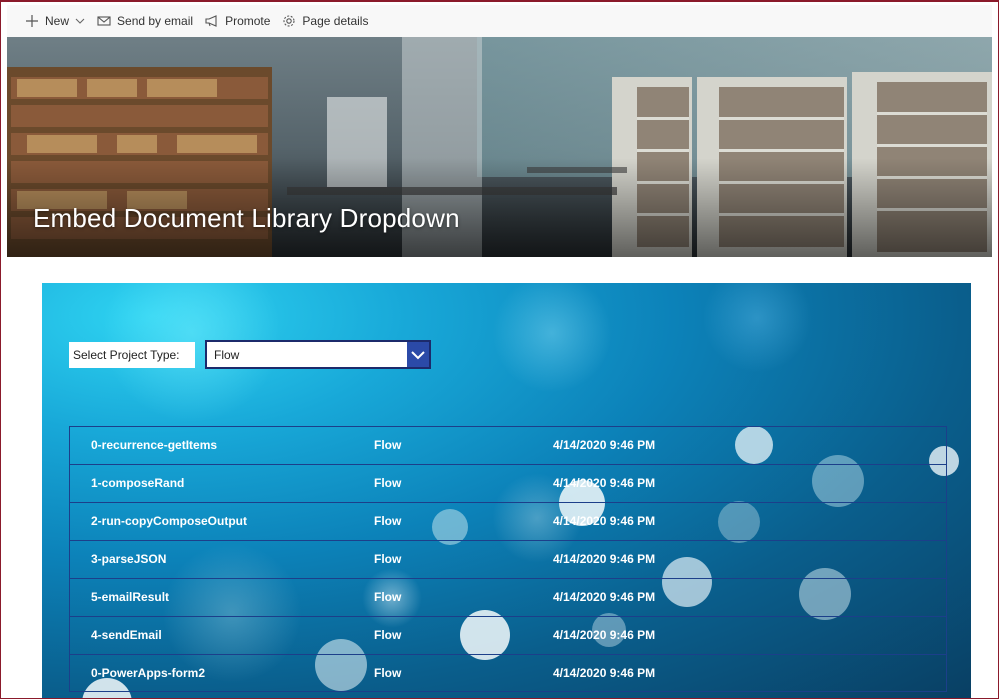 This screenshot has width=999, height=699. What do you see at coordinates (104, 21) in the screenshot?
I see `mail-icon` at bounding box center [104, 21].